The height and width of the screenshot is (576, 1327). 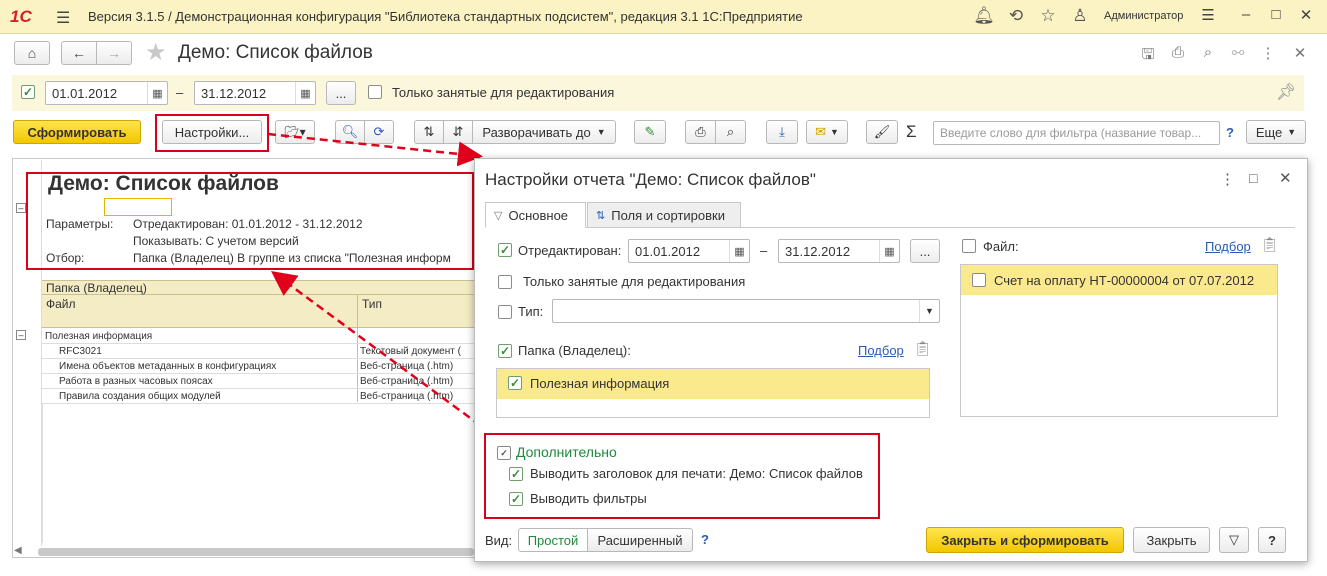 What do you see at coordinates (1119, 340) in the screenshot?
I see `file-list: Счет на оплату НТ-00000004 от 07.07.2012` at bounding box center [1119, 340].